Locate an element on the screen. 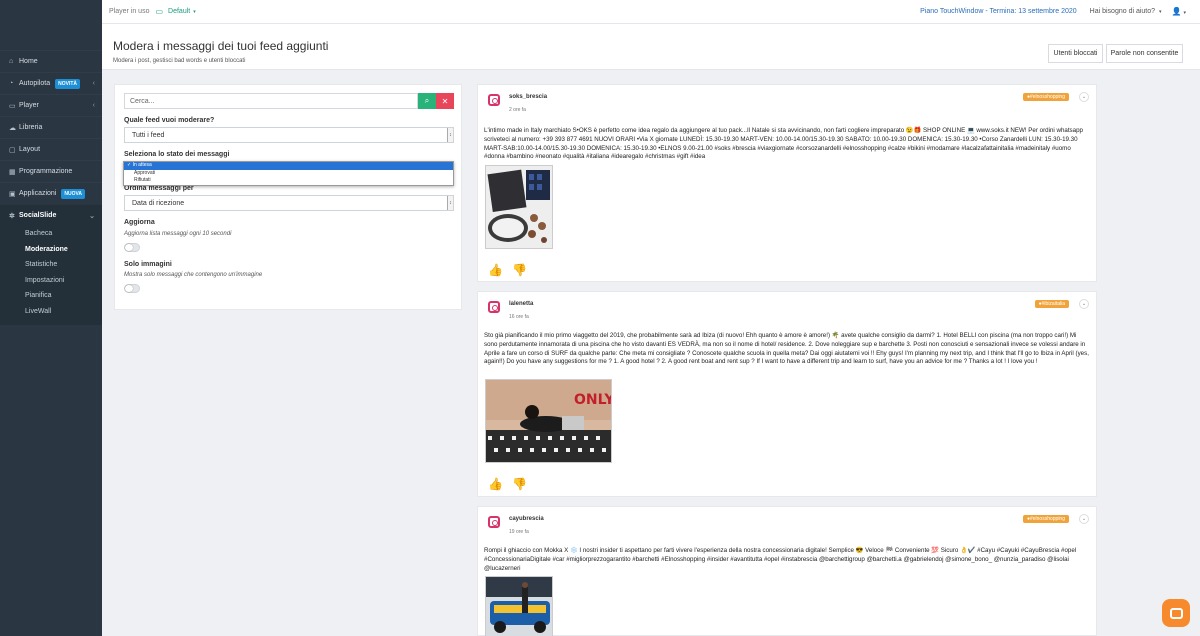 The image size is (1200, 636). new-badge: NOVITÀ is located at coordinates (68, 83).